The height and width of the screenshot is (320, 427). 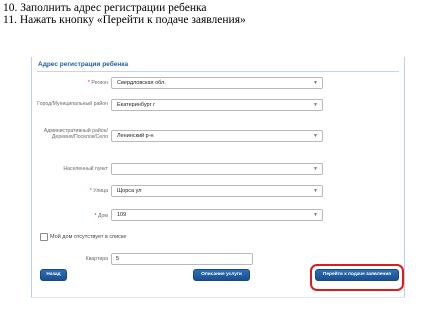 I want to click on settlement-select: ▼, so click(x=217, y=169).